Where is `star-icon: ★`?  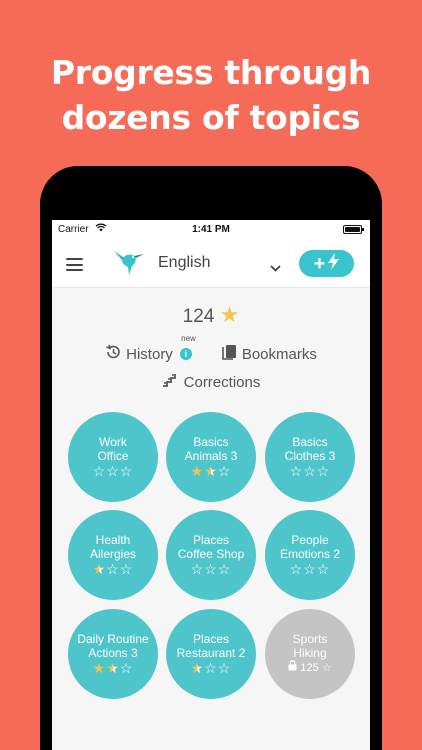
star-icon: ★ is located at coordinates (229, 314).